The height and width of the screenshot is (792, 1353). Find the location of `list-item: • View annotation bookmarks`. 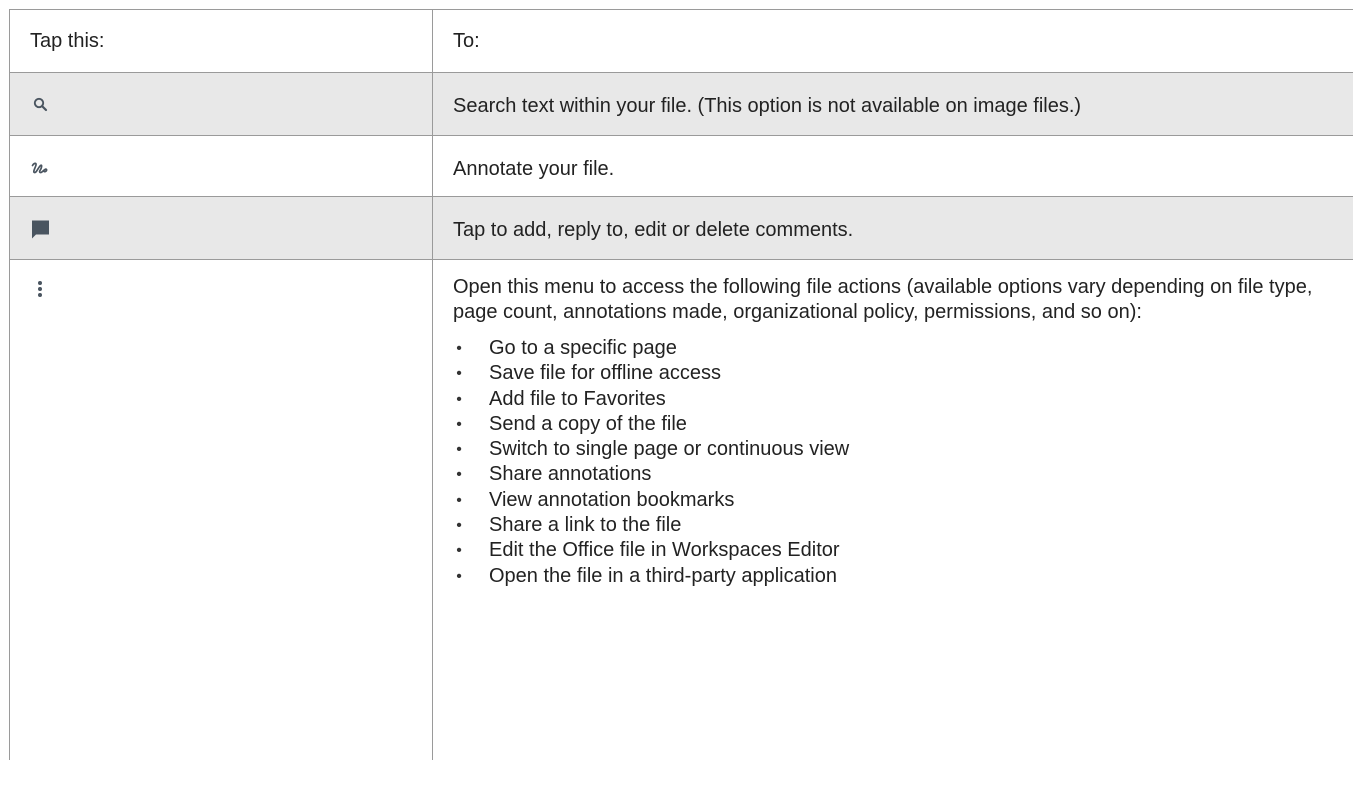

list-item: • View annotation bookmarks is located at coordinates (903, 500).